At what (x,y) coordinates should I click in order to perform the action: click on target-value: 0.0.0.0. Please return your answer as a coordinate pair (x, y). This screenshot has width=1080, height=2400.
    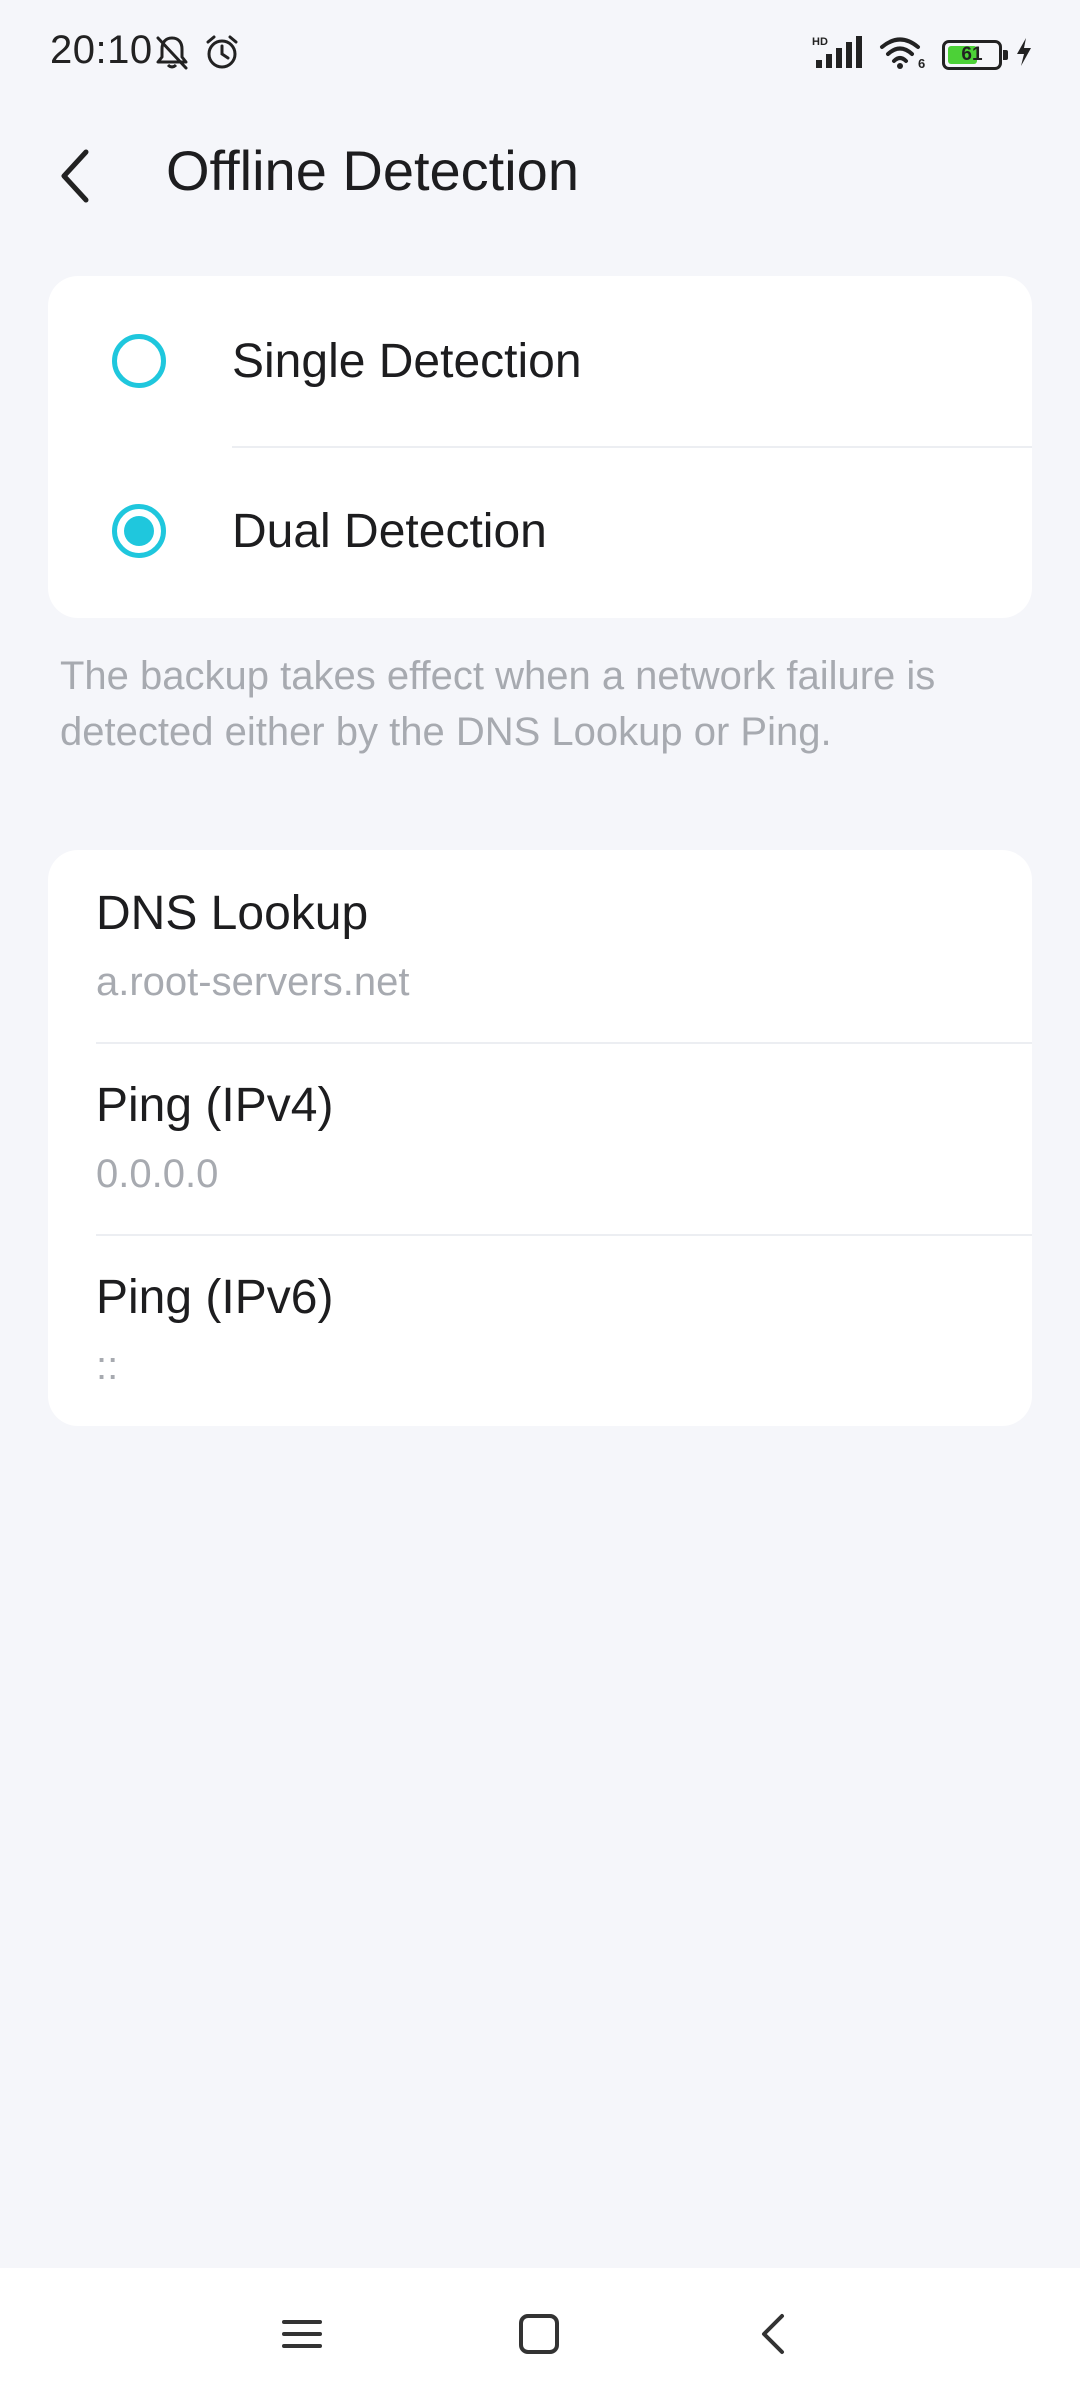
    Looking at the image, I should click on (157, 1174).